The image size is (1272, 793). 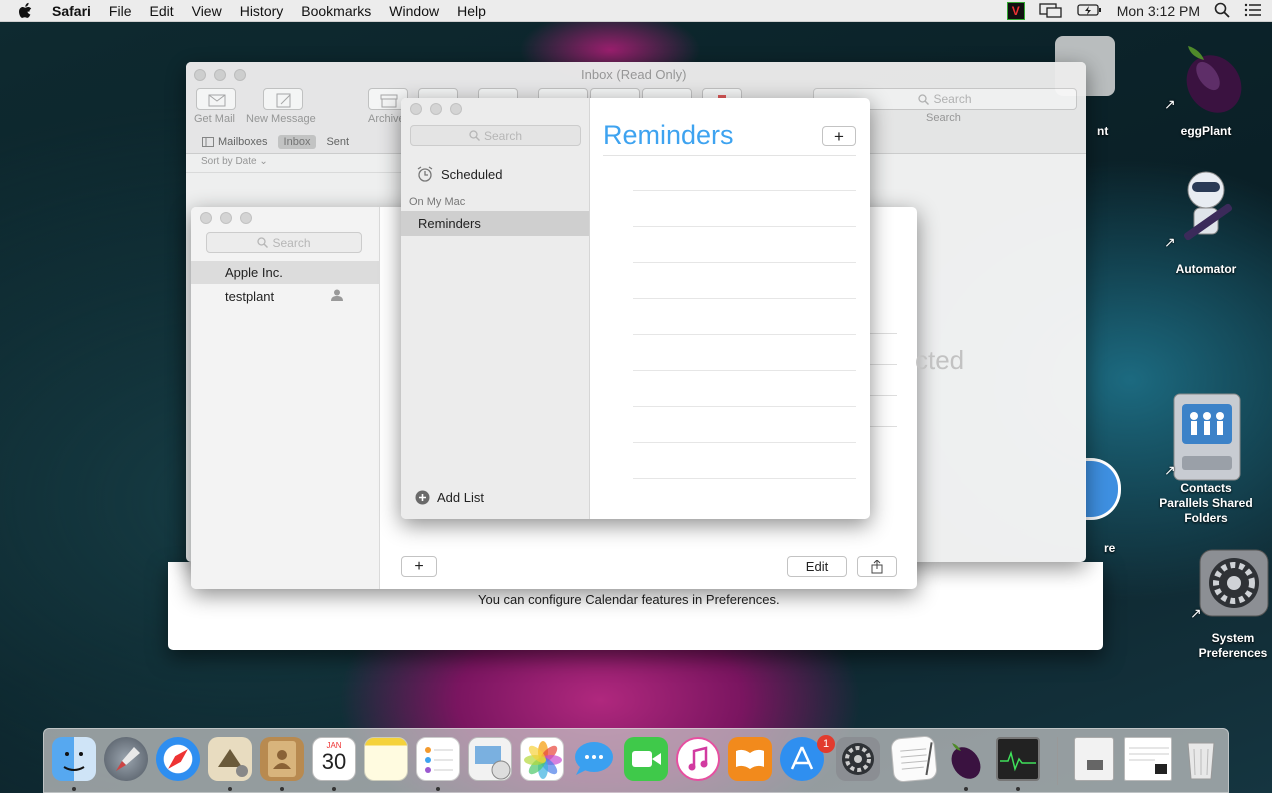 I want to click on mail-search-label: Search, so click(x=943, y=118).